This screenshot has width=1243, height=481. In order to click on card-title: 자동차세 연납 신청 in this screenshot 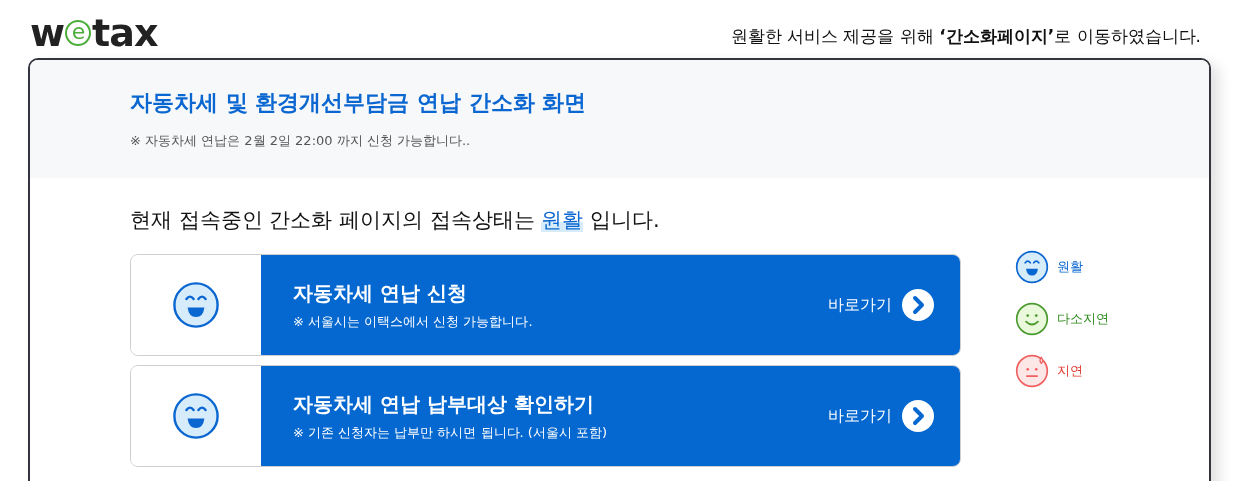, I will do `click(380, 293)`.